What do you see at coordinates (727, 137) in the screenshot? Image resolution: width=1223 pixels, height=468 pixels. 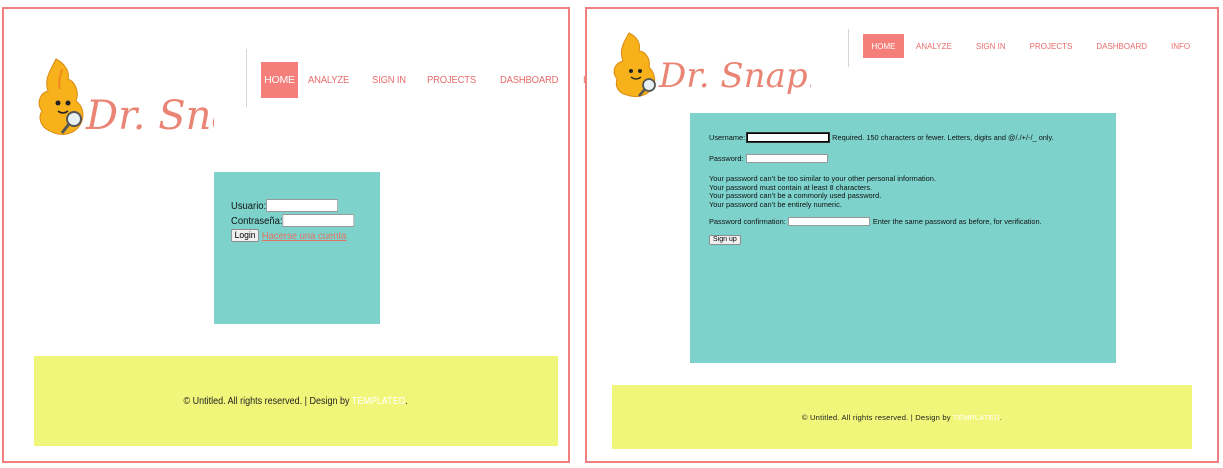 I see `signup-username-label: Username:` at bounding box center [727, 137].